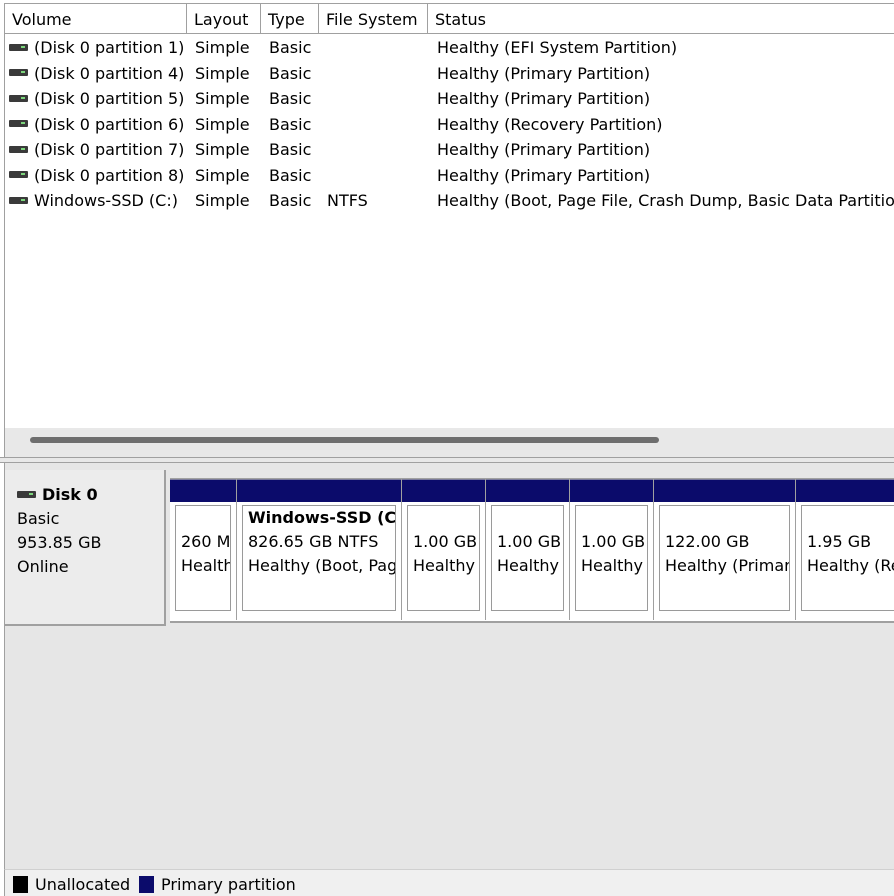 The width and height of the screenshot is (894, 896). Describe the element at coordinates (661, 18) in the screenshot. I see `column-header-status: Status` at that location.